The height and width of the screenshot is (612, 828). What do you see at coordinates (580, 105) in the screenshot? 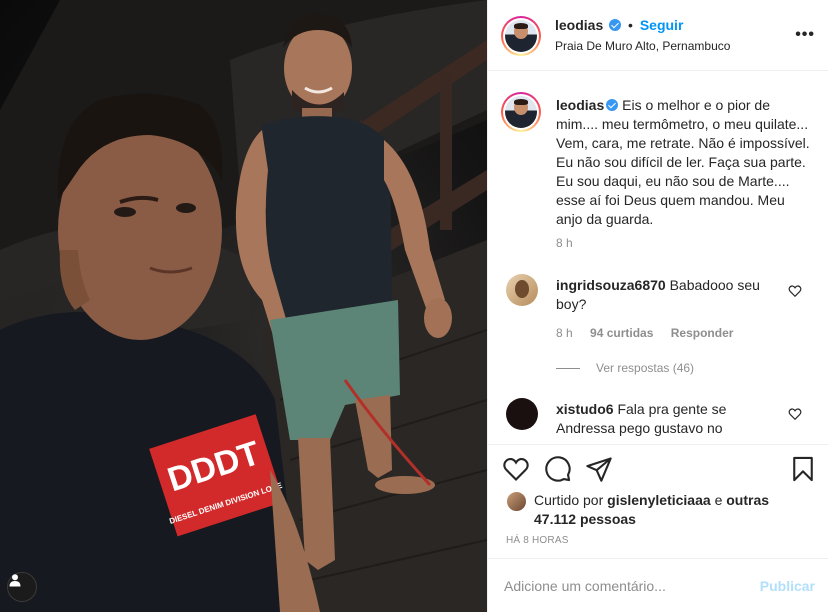
I see `caption-username: leodias` at bounding box center [580, 105].